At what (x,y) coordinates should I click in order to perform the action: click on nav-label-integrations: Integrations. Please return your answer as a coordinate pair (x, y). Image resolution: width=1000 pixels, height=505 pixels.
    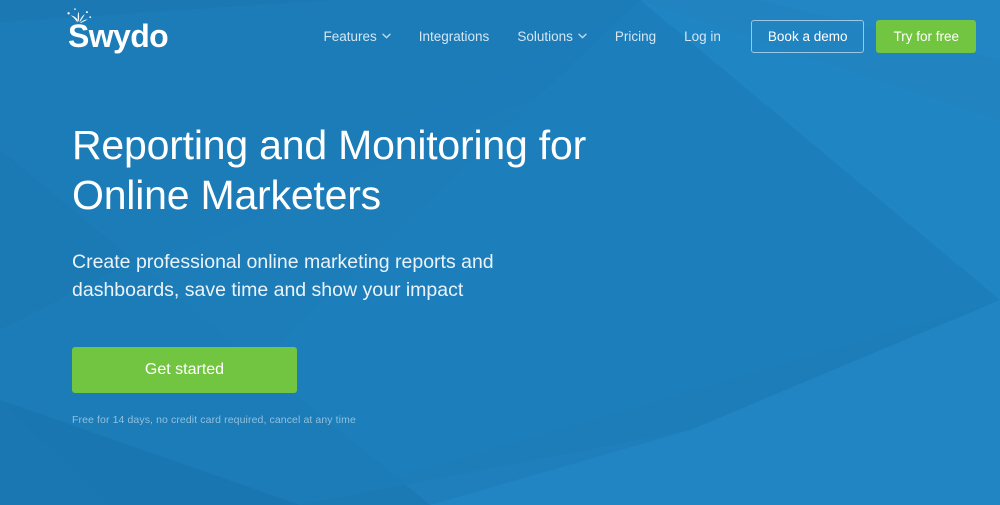
    Looking at the image, I should click on (454, 36).